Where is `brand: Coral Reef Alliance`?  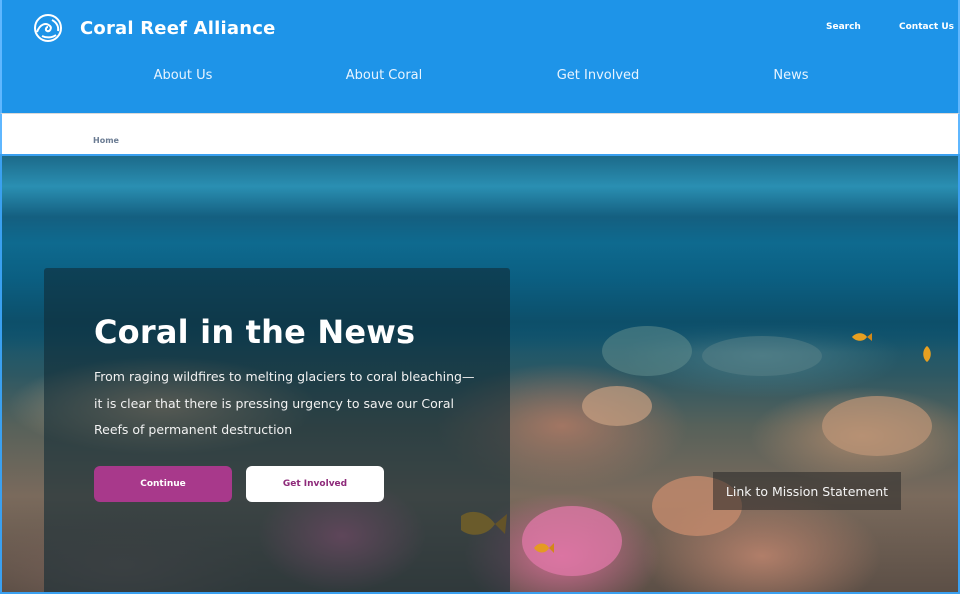 brand: Coral Reef Alliance is located at coordinates (154, 28).